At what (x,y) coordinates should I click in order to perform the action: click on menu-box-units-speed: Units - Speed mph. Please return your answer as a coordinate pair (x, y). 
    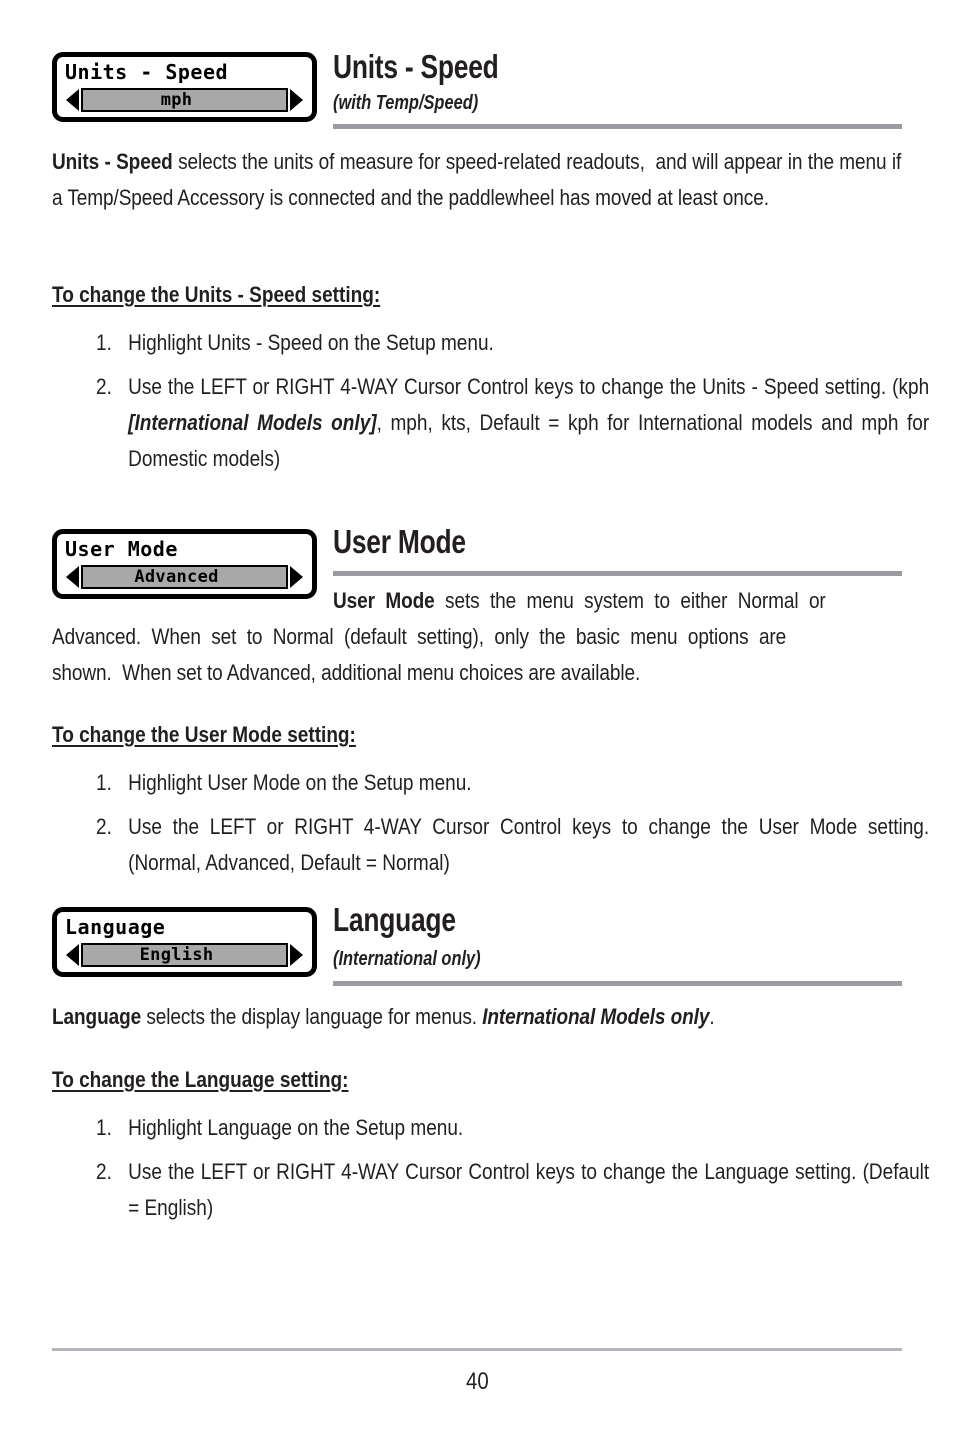
    Looking at the image, I should click on (184, 87).